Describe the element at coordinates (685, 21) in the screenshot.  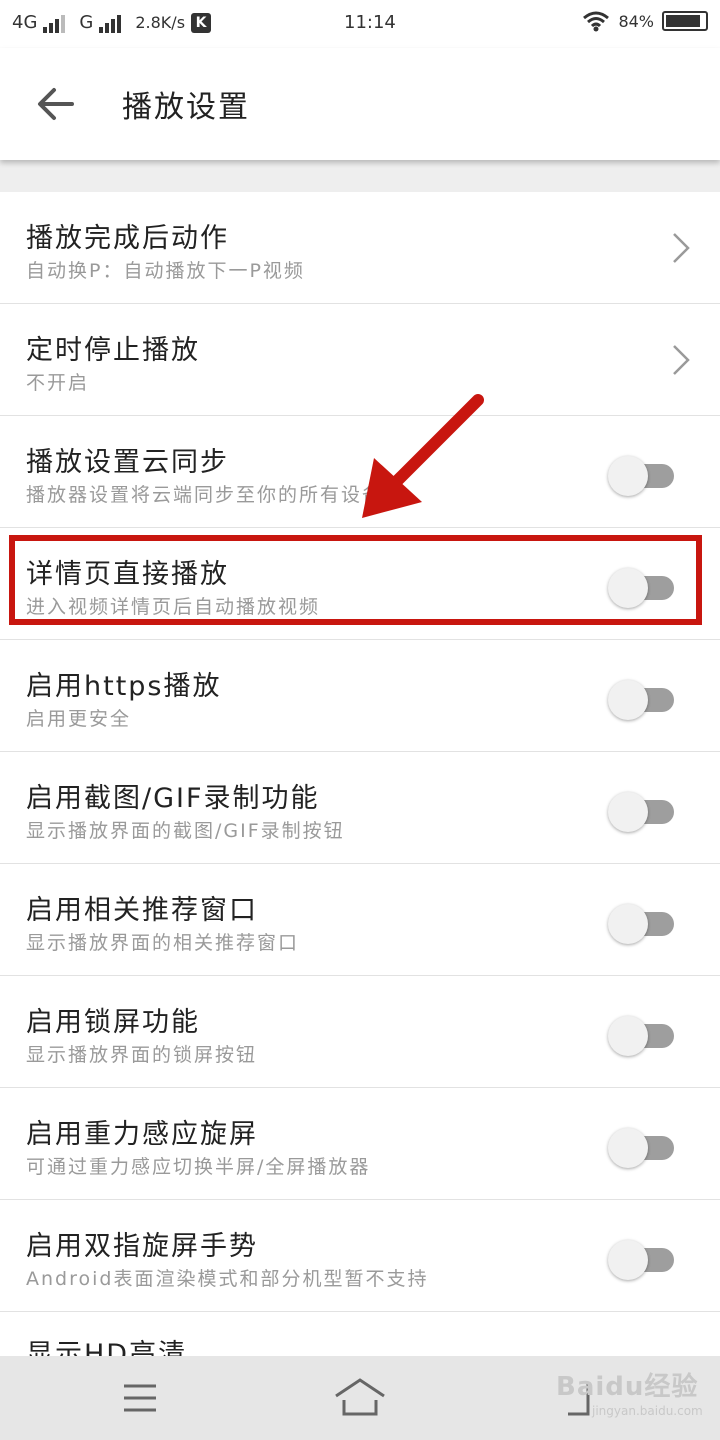
I see `battery-icon` at that location.